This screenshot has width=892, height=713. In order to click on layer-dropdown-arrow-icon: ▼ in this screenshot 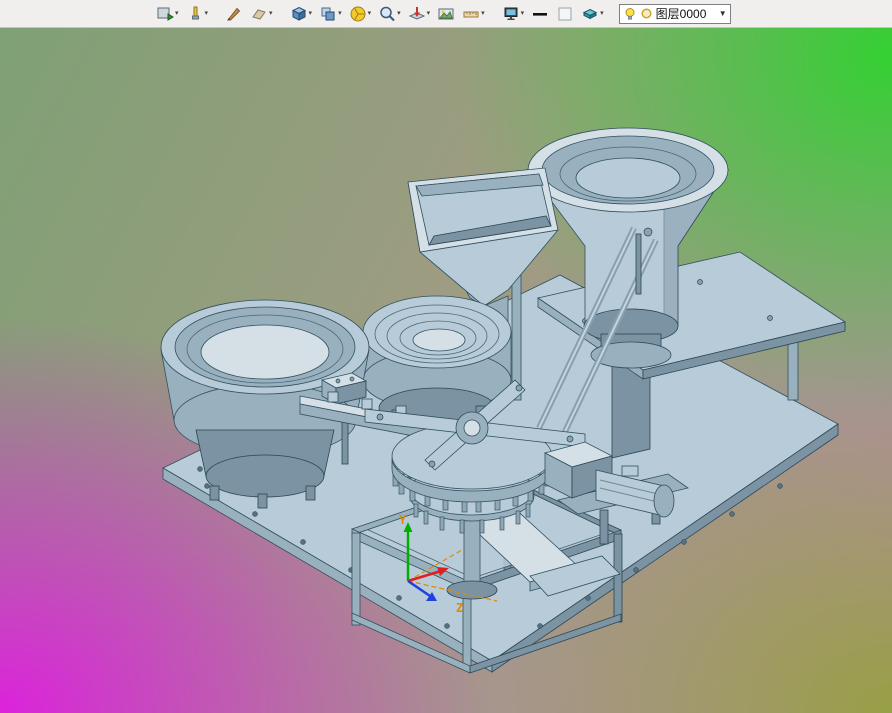, I will do `click(722, 13)`.